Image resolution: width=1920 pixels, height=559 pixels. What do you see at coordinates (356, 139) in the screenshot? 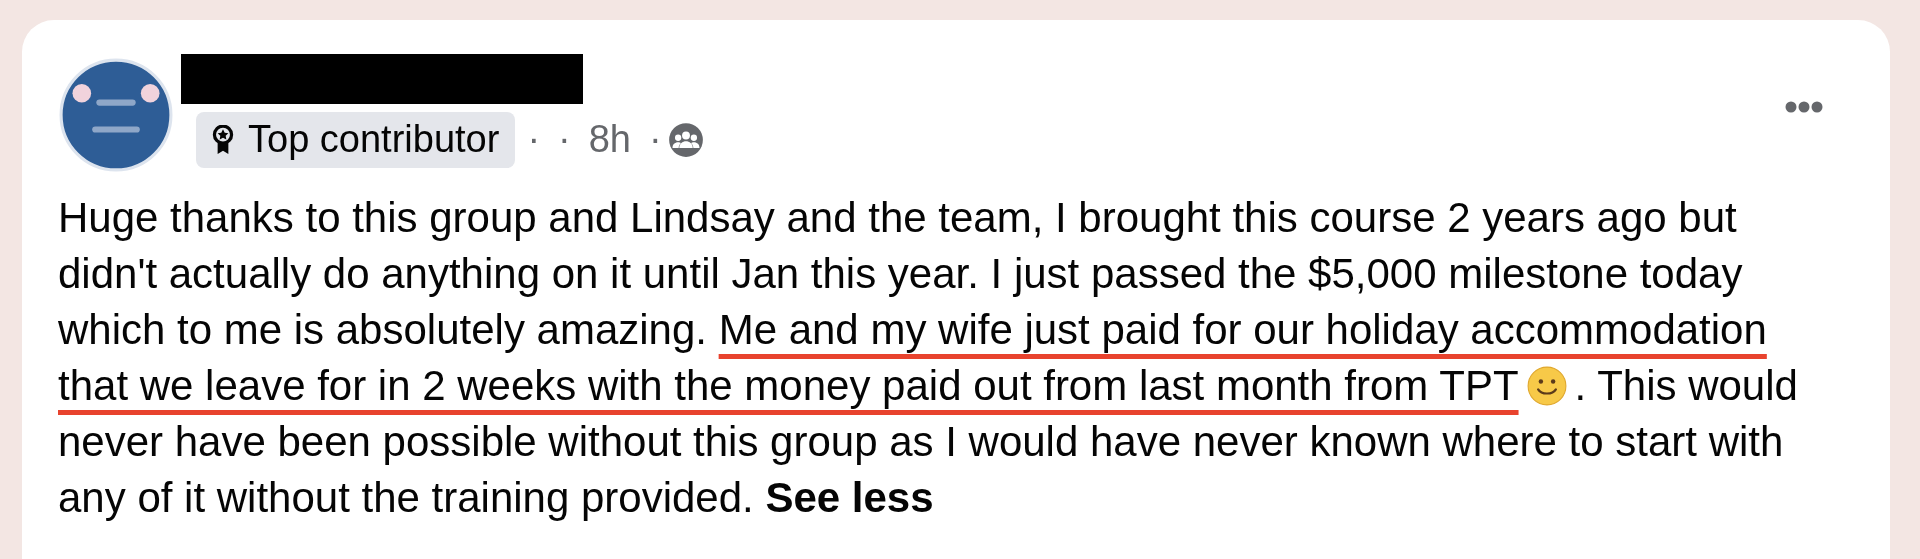
I see `top-contributor-badge: Top contributor` at bounding box center [356, 139].